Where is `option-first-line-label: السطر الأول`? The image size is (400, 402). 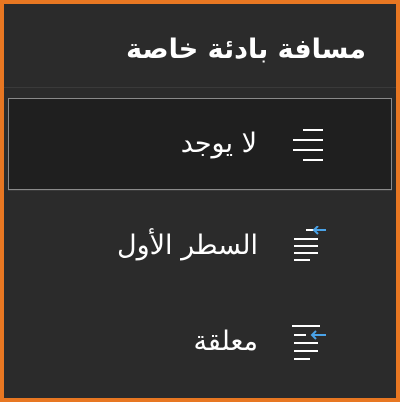
option-first-line-label: السطر الأول is located at coordinates (187, 245).